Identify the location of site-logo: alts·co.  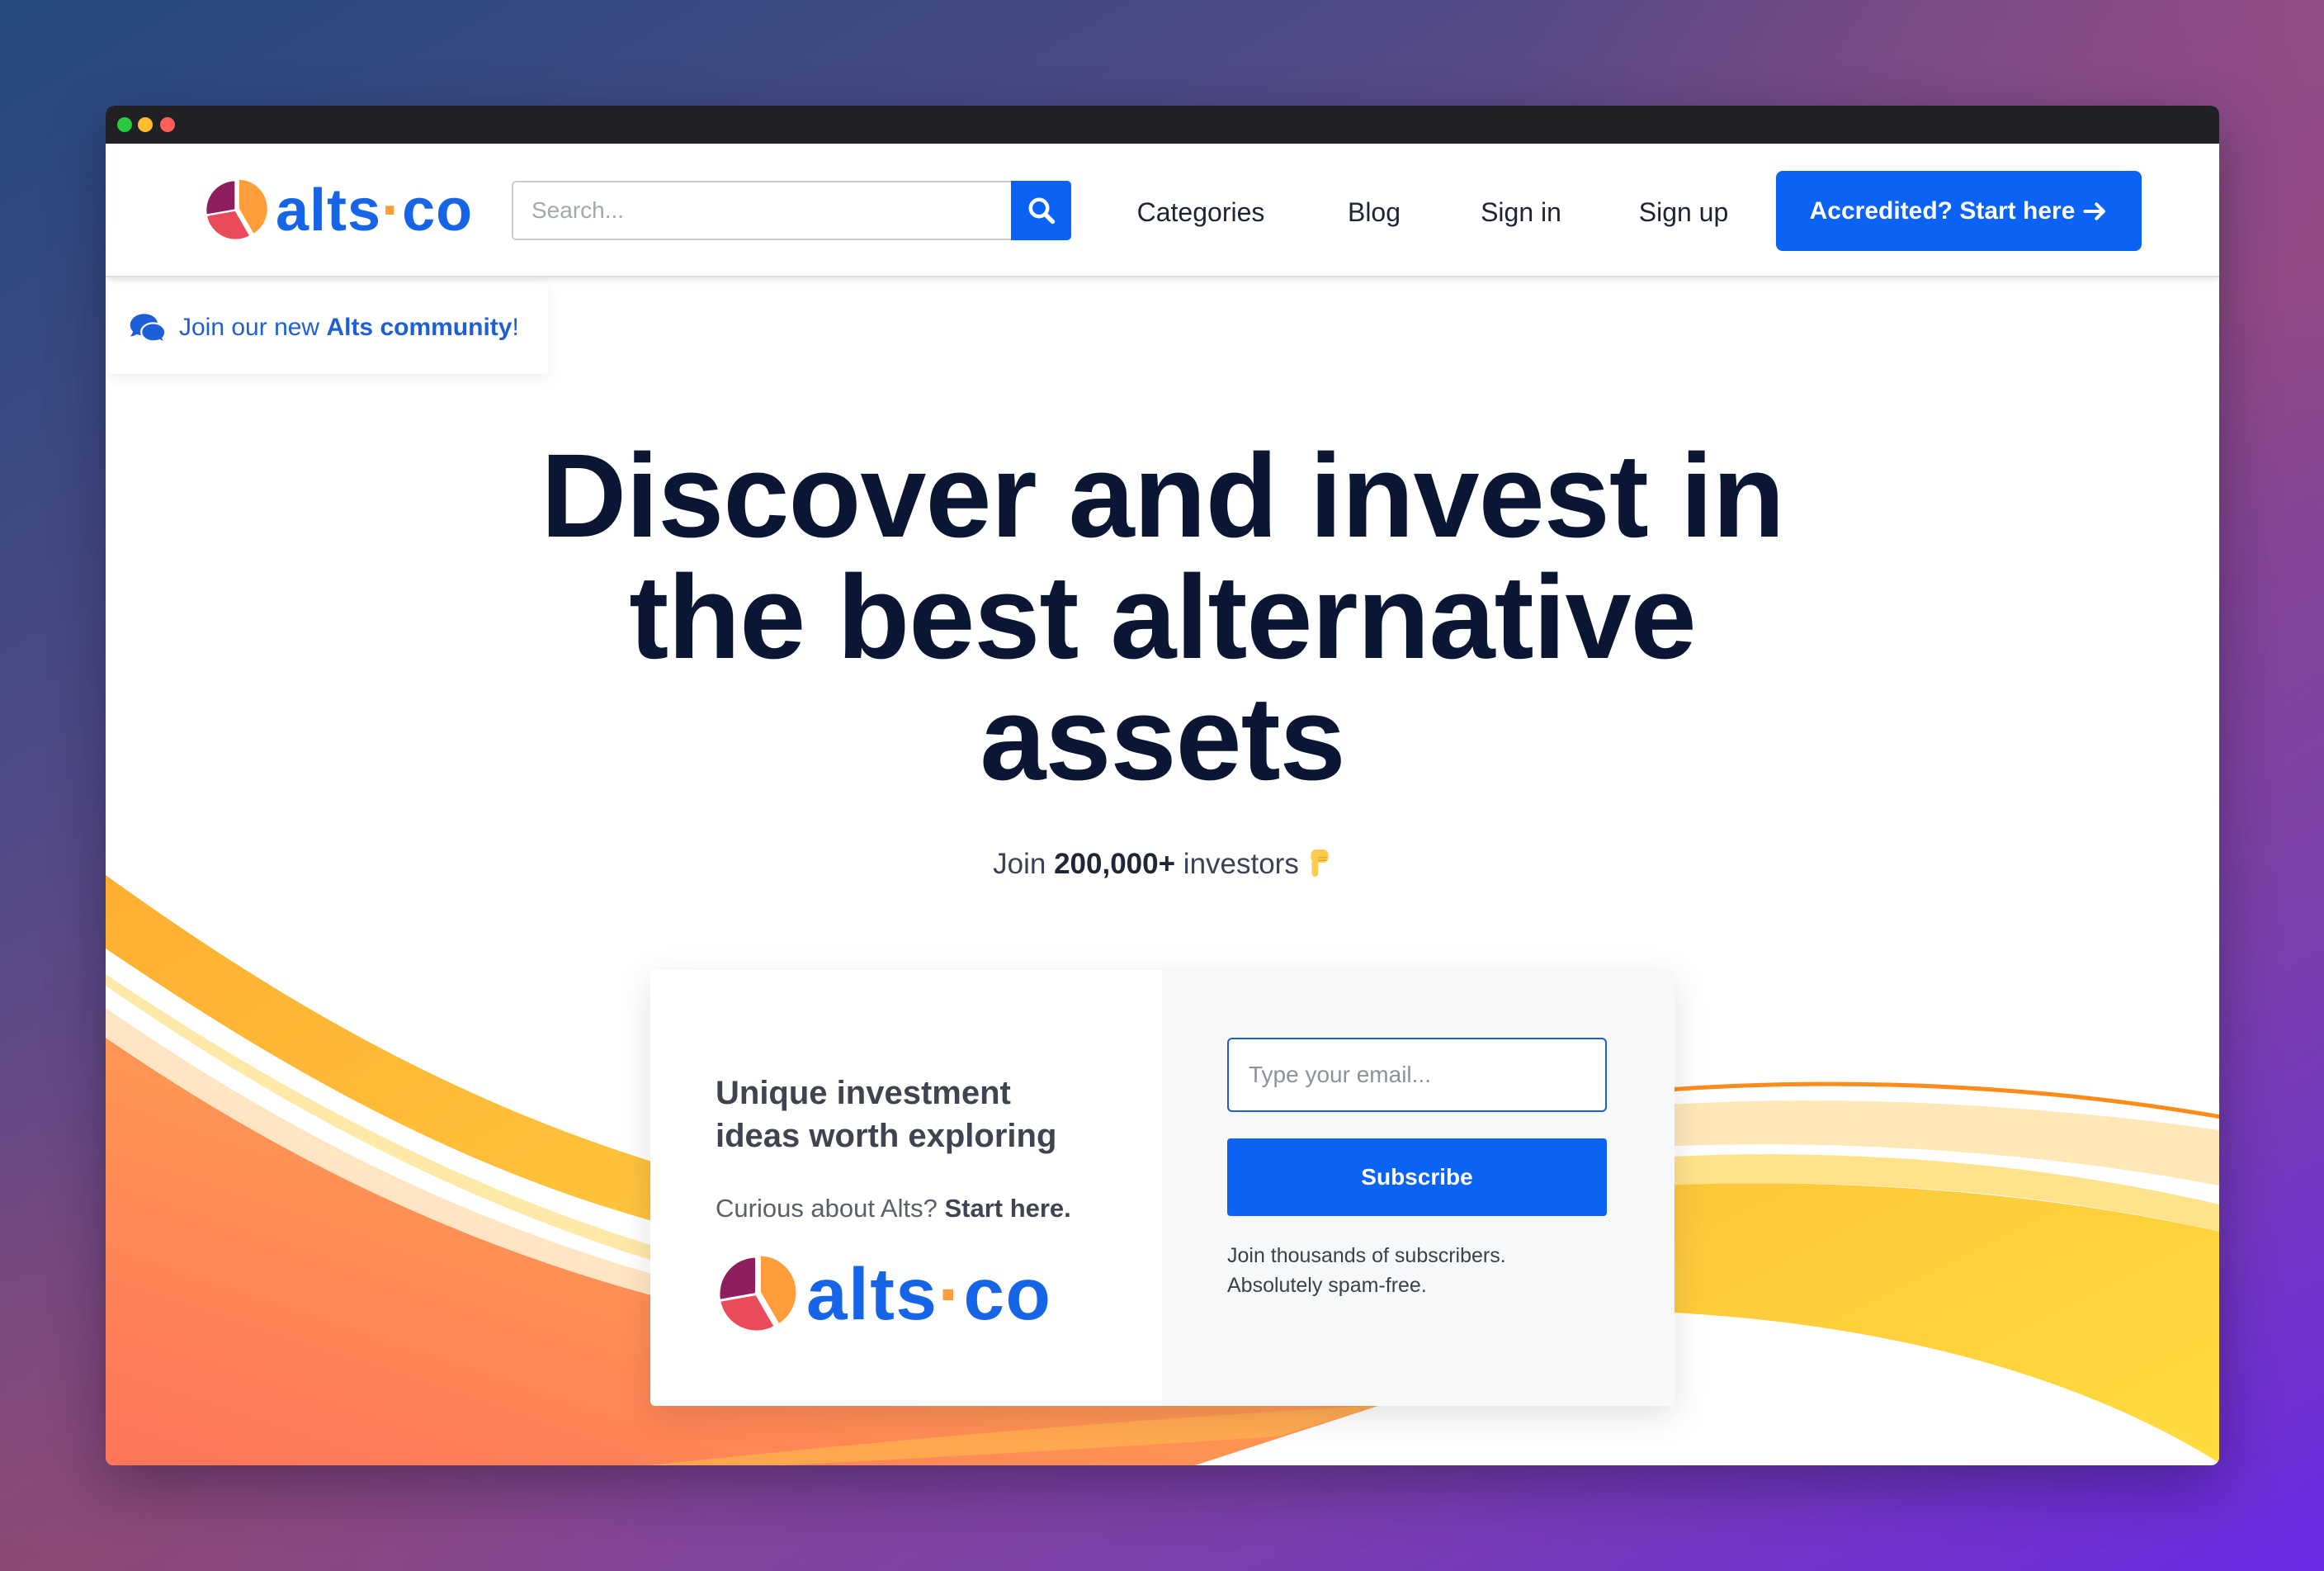
(338, 210).